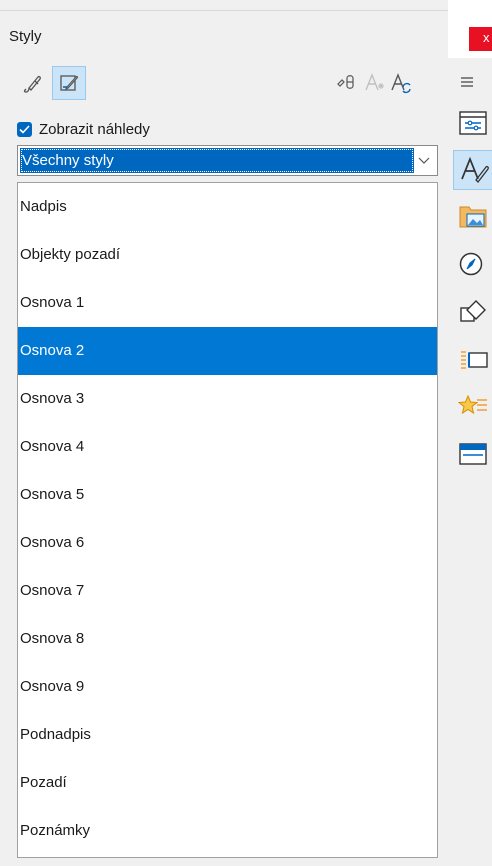 This screenshot has width=492, height=866. I want to click on style-list-item: Osnova 9, so click(227, 687).